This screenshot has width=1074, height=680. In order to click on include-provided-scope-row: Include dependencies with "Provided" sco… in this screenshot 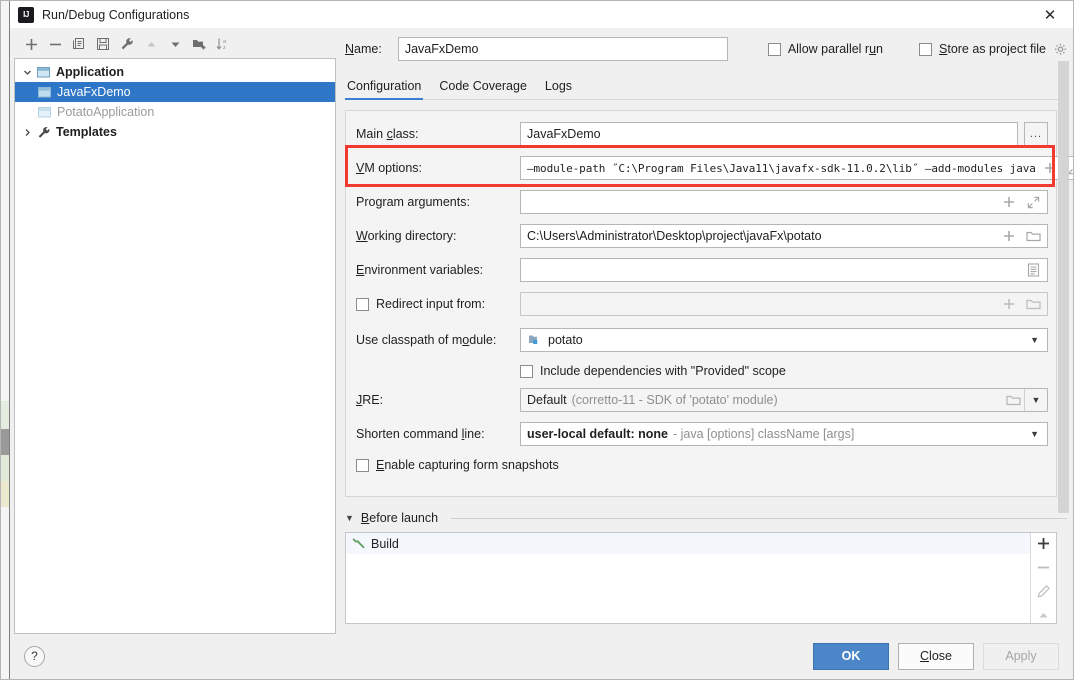, I will do `click(701, 371)`.